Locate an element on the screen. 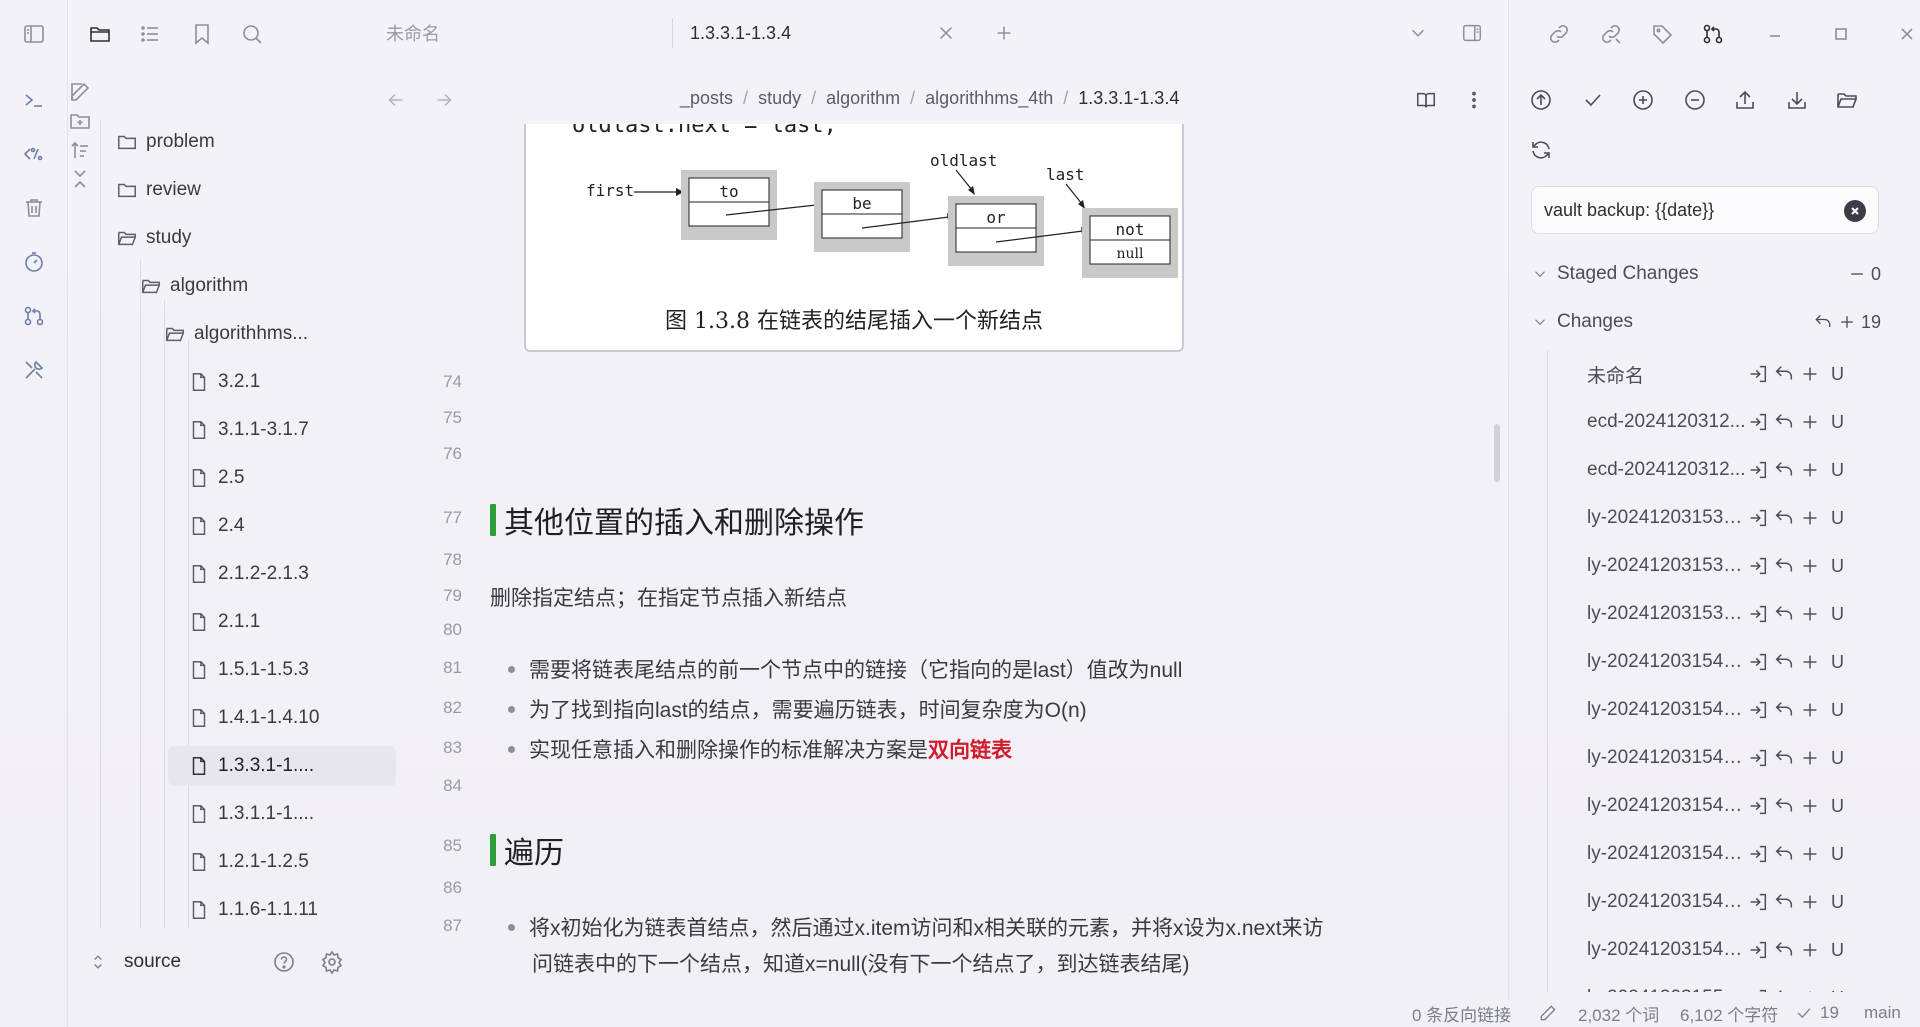 This screenshot has height=1027, width=1920. git-branch: main is located at coordinates (1882, 1013).